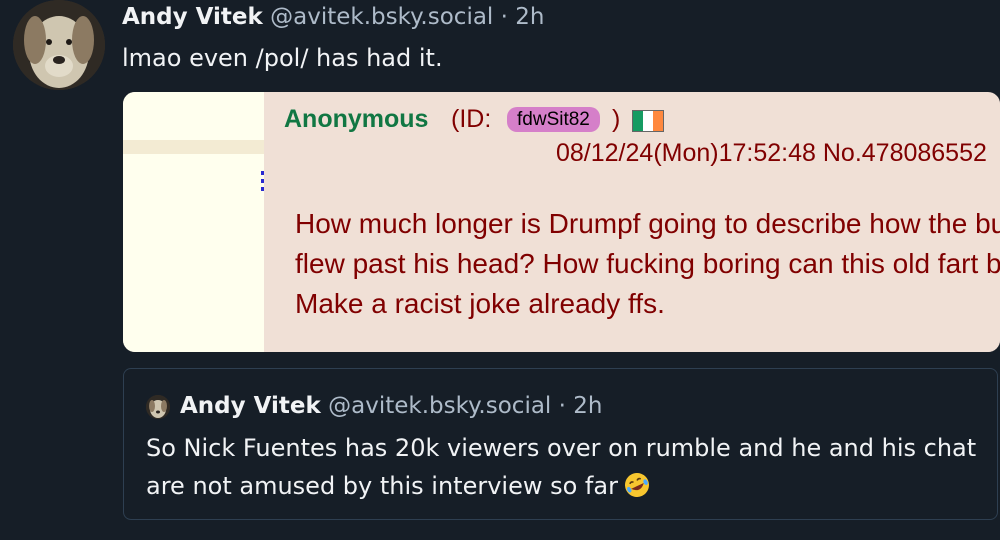 The height and width of the screenshot is (540, 1000). What do you see at coordinates (59, 45) in the screenshot?
I see `author-avatar` at bounding box center [59, 45].